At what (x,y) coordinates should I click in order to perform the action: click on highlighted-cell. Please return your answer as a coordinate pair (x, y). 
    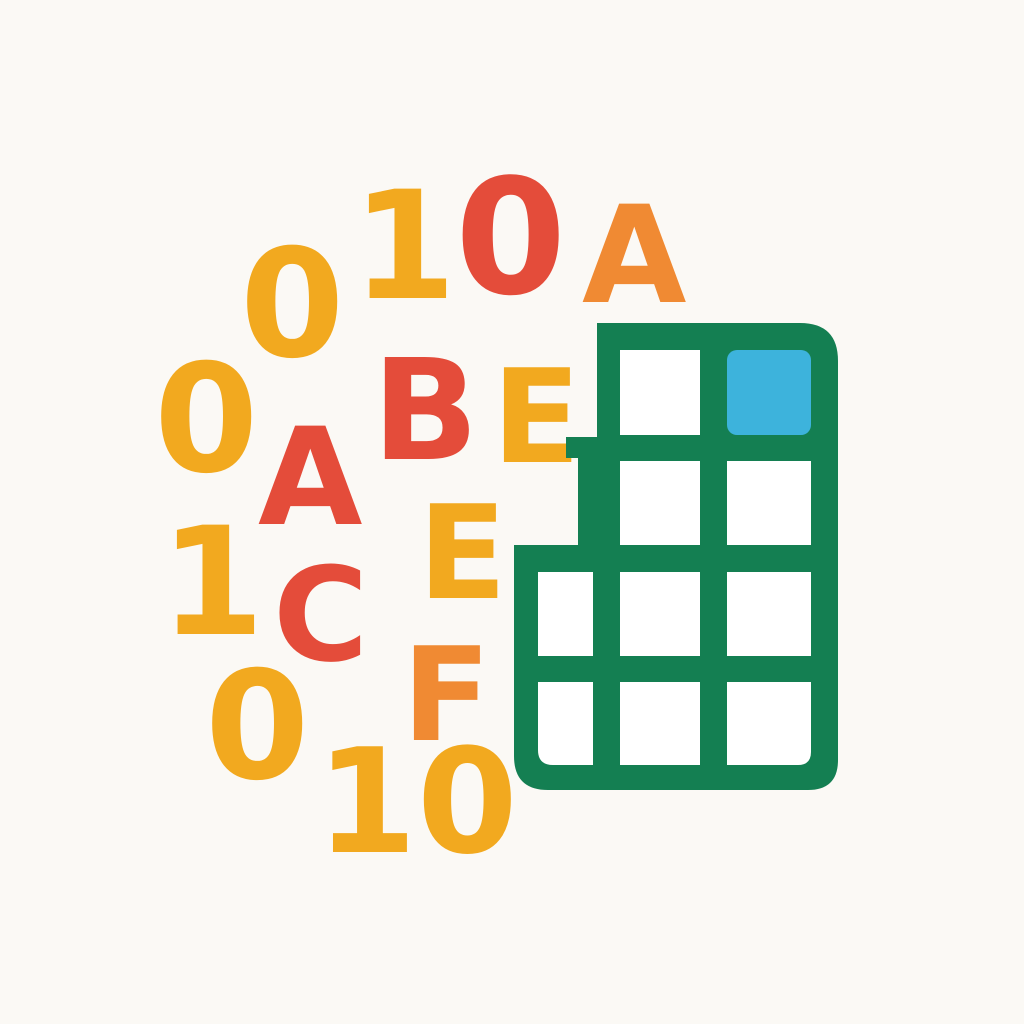
    Looking at the image, I should click on (769, 392).